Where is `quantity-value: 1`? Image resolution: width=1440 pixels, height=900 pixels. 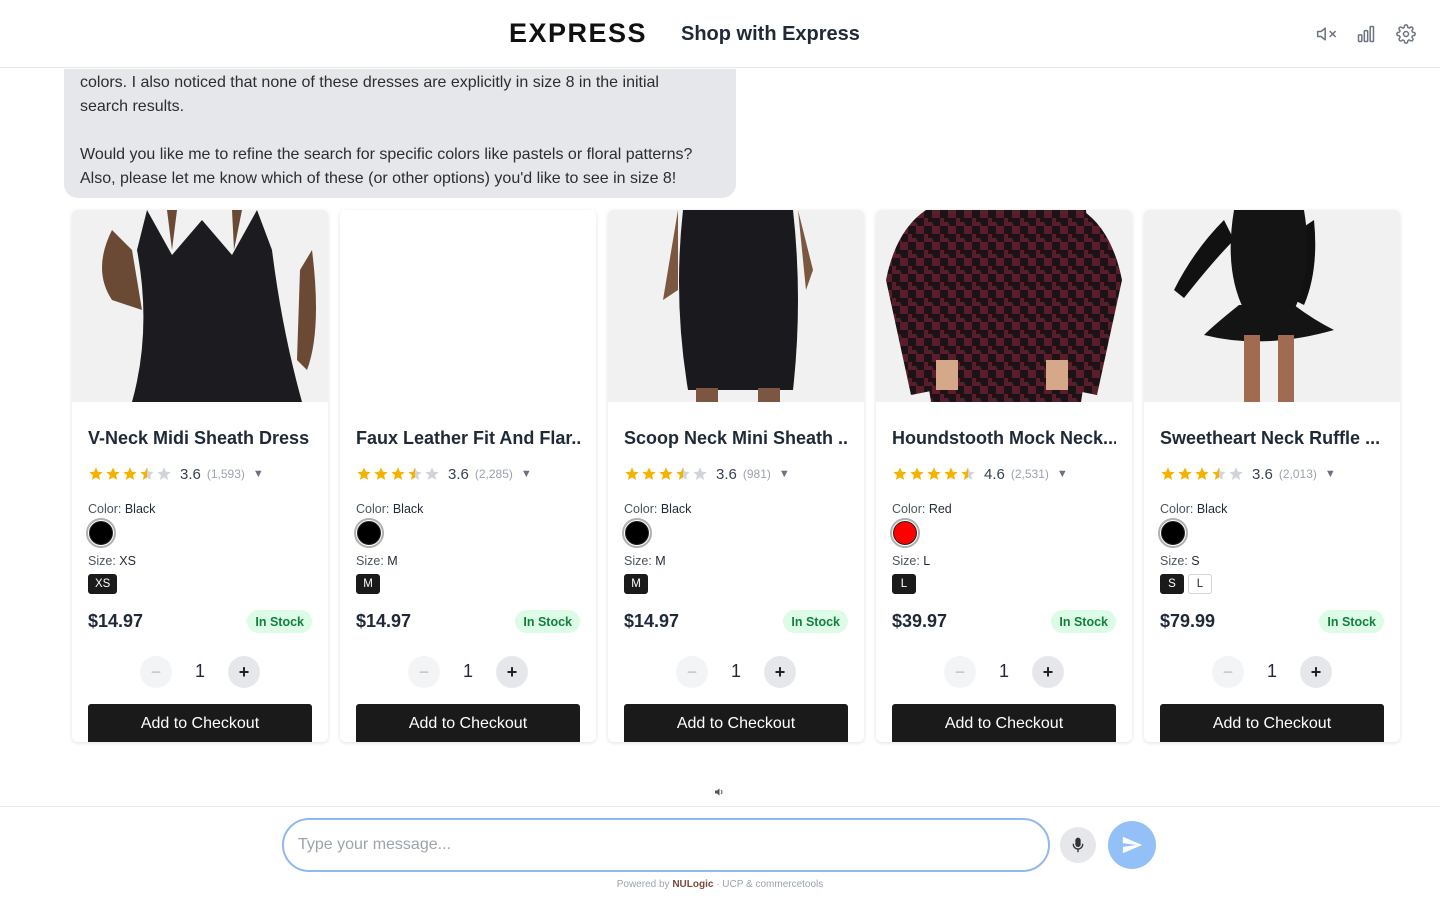
quantity-value: 1 is located at coordinates (1271, 671).